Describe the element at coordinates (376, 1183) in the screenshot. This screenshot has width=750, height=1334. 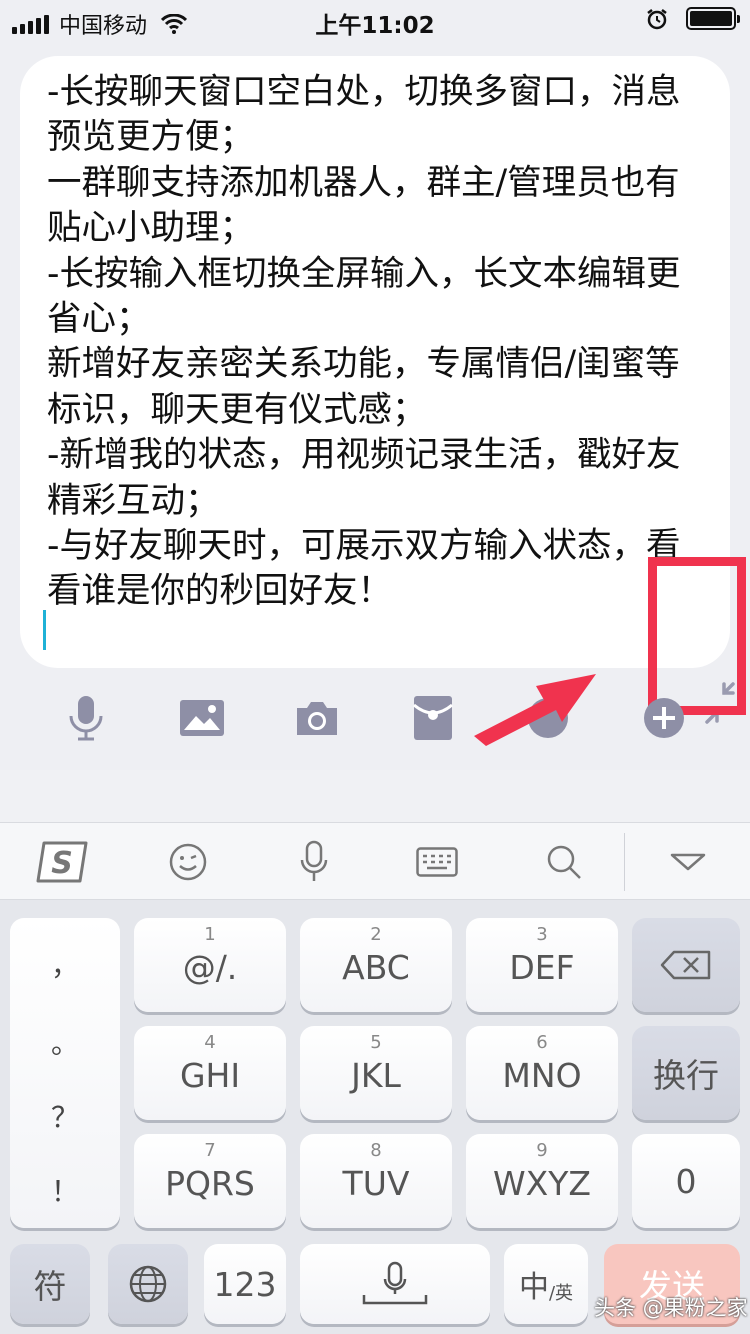
I see `key-label: TUV` at that location.